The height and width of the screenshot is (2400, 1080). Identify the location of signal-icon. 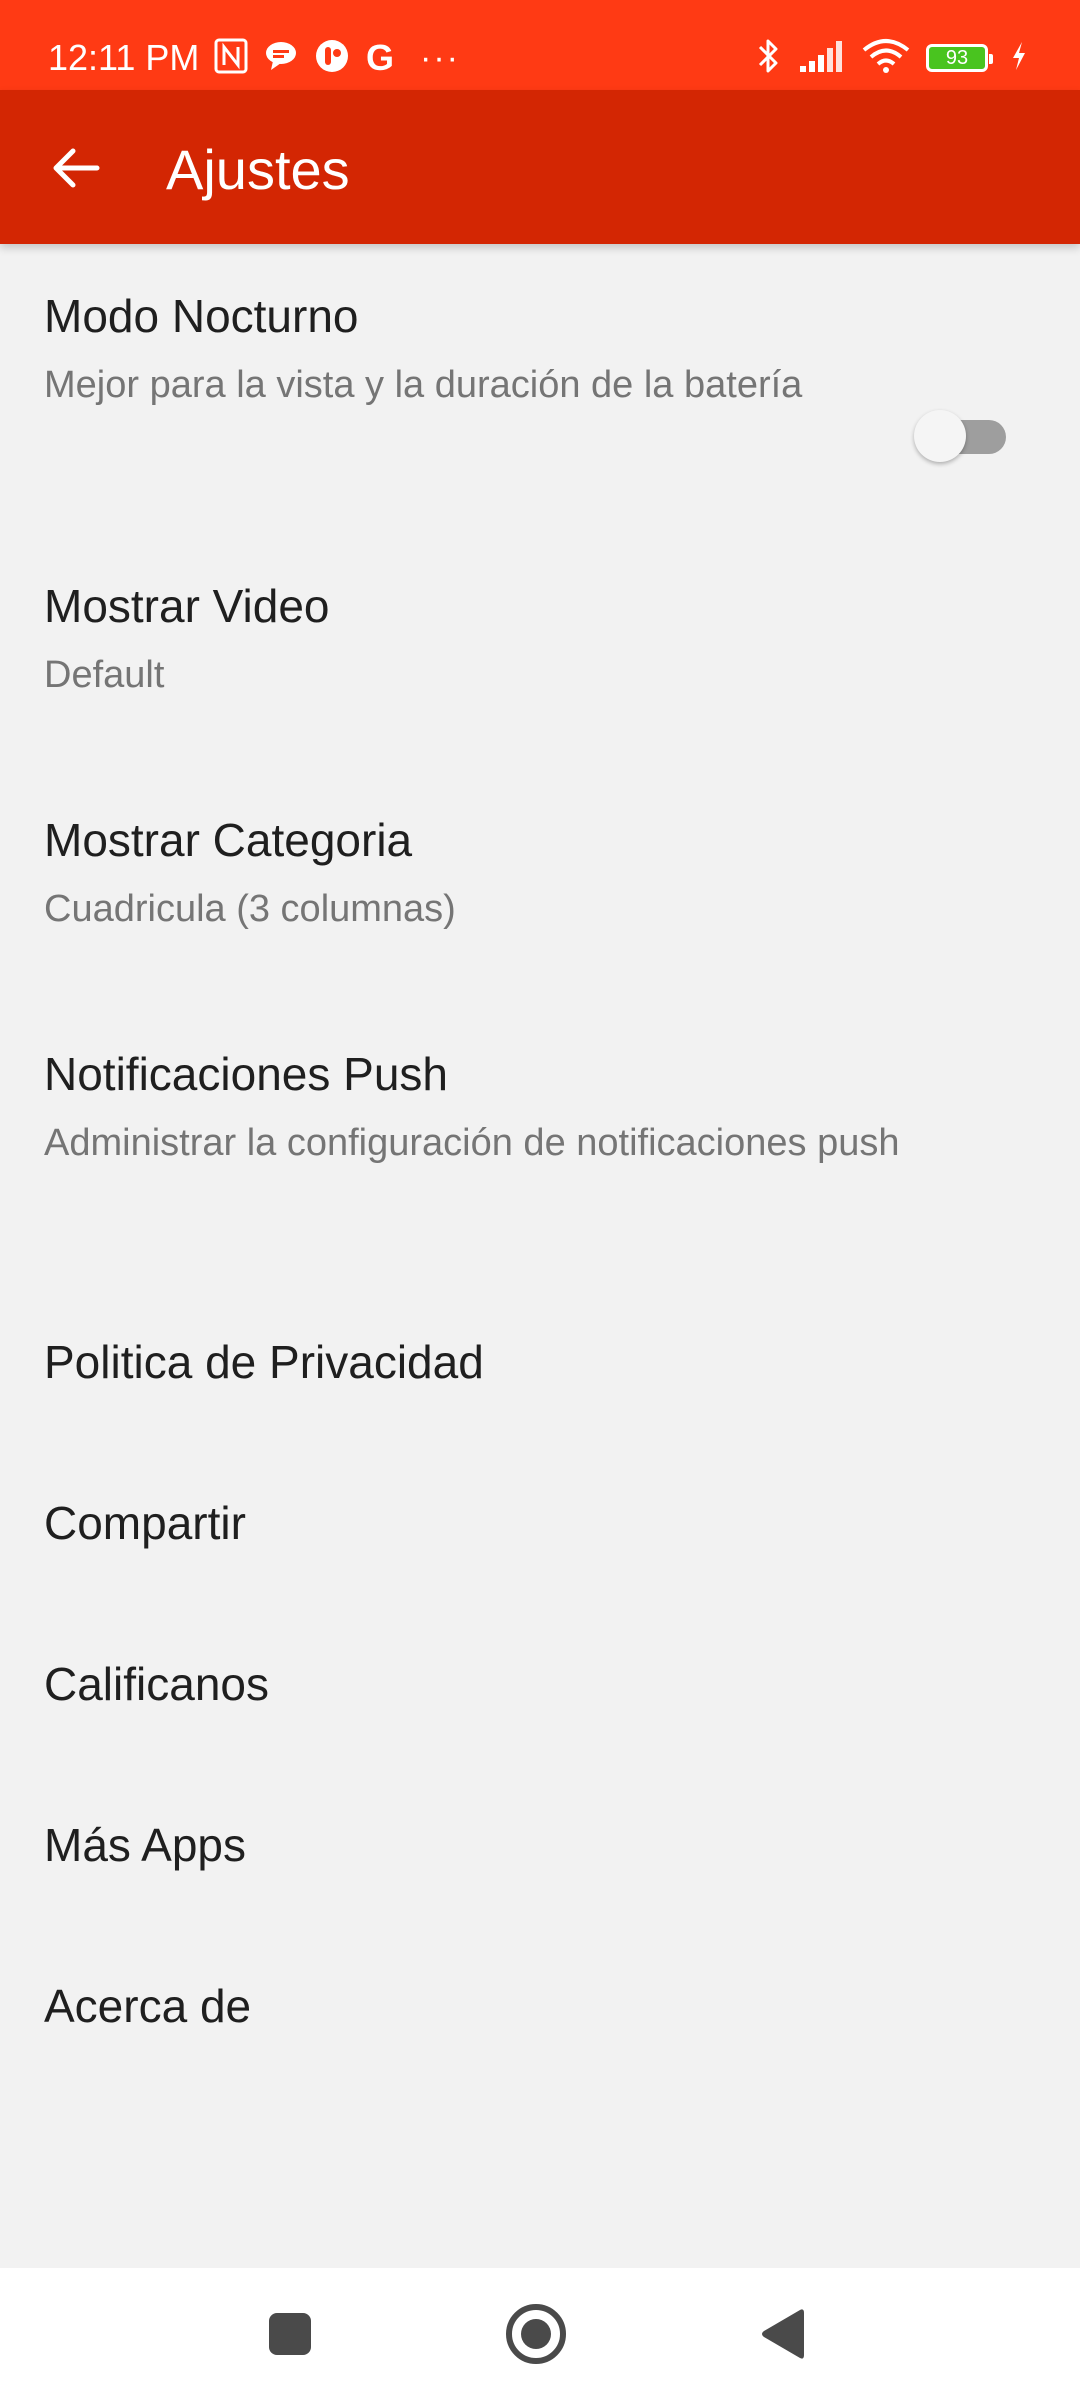
(822, 58).